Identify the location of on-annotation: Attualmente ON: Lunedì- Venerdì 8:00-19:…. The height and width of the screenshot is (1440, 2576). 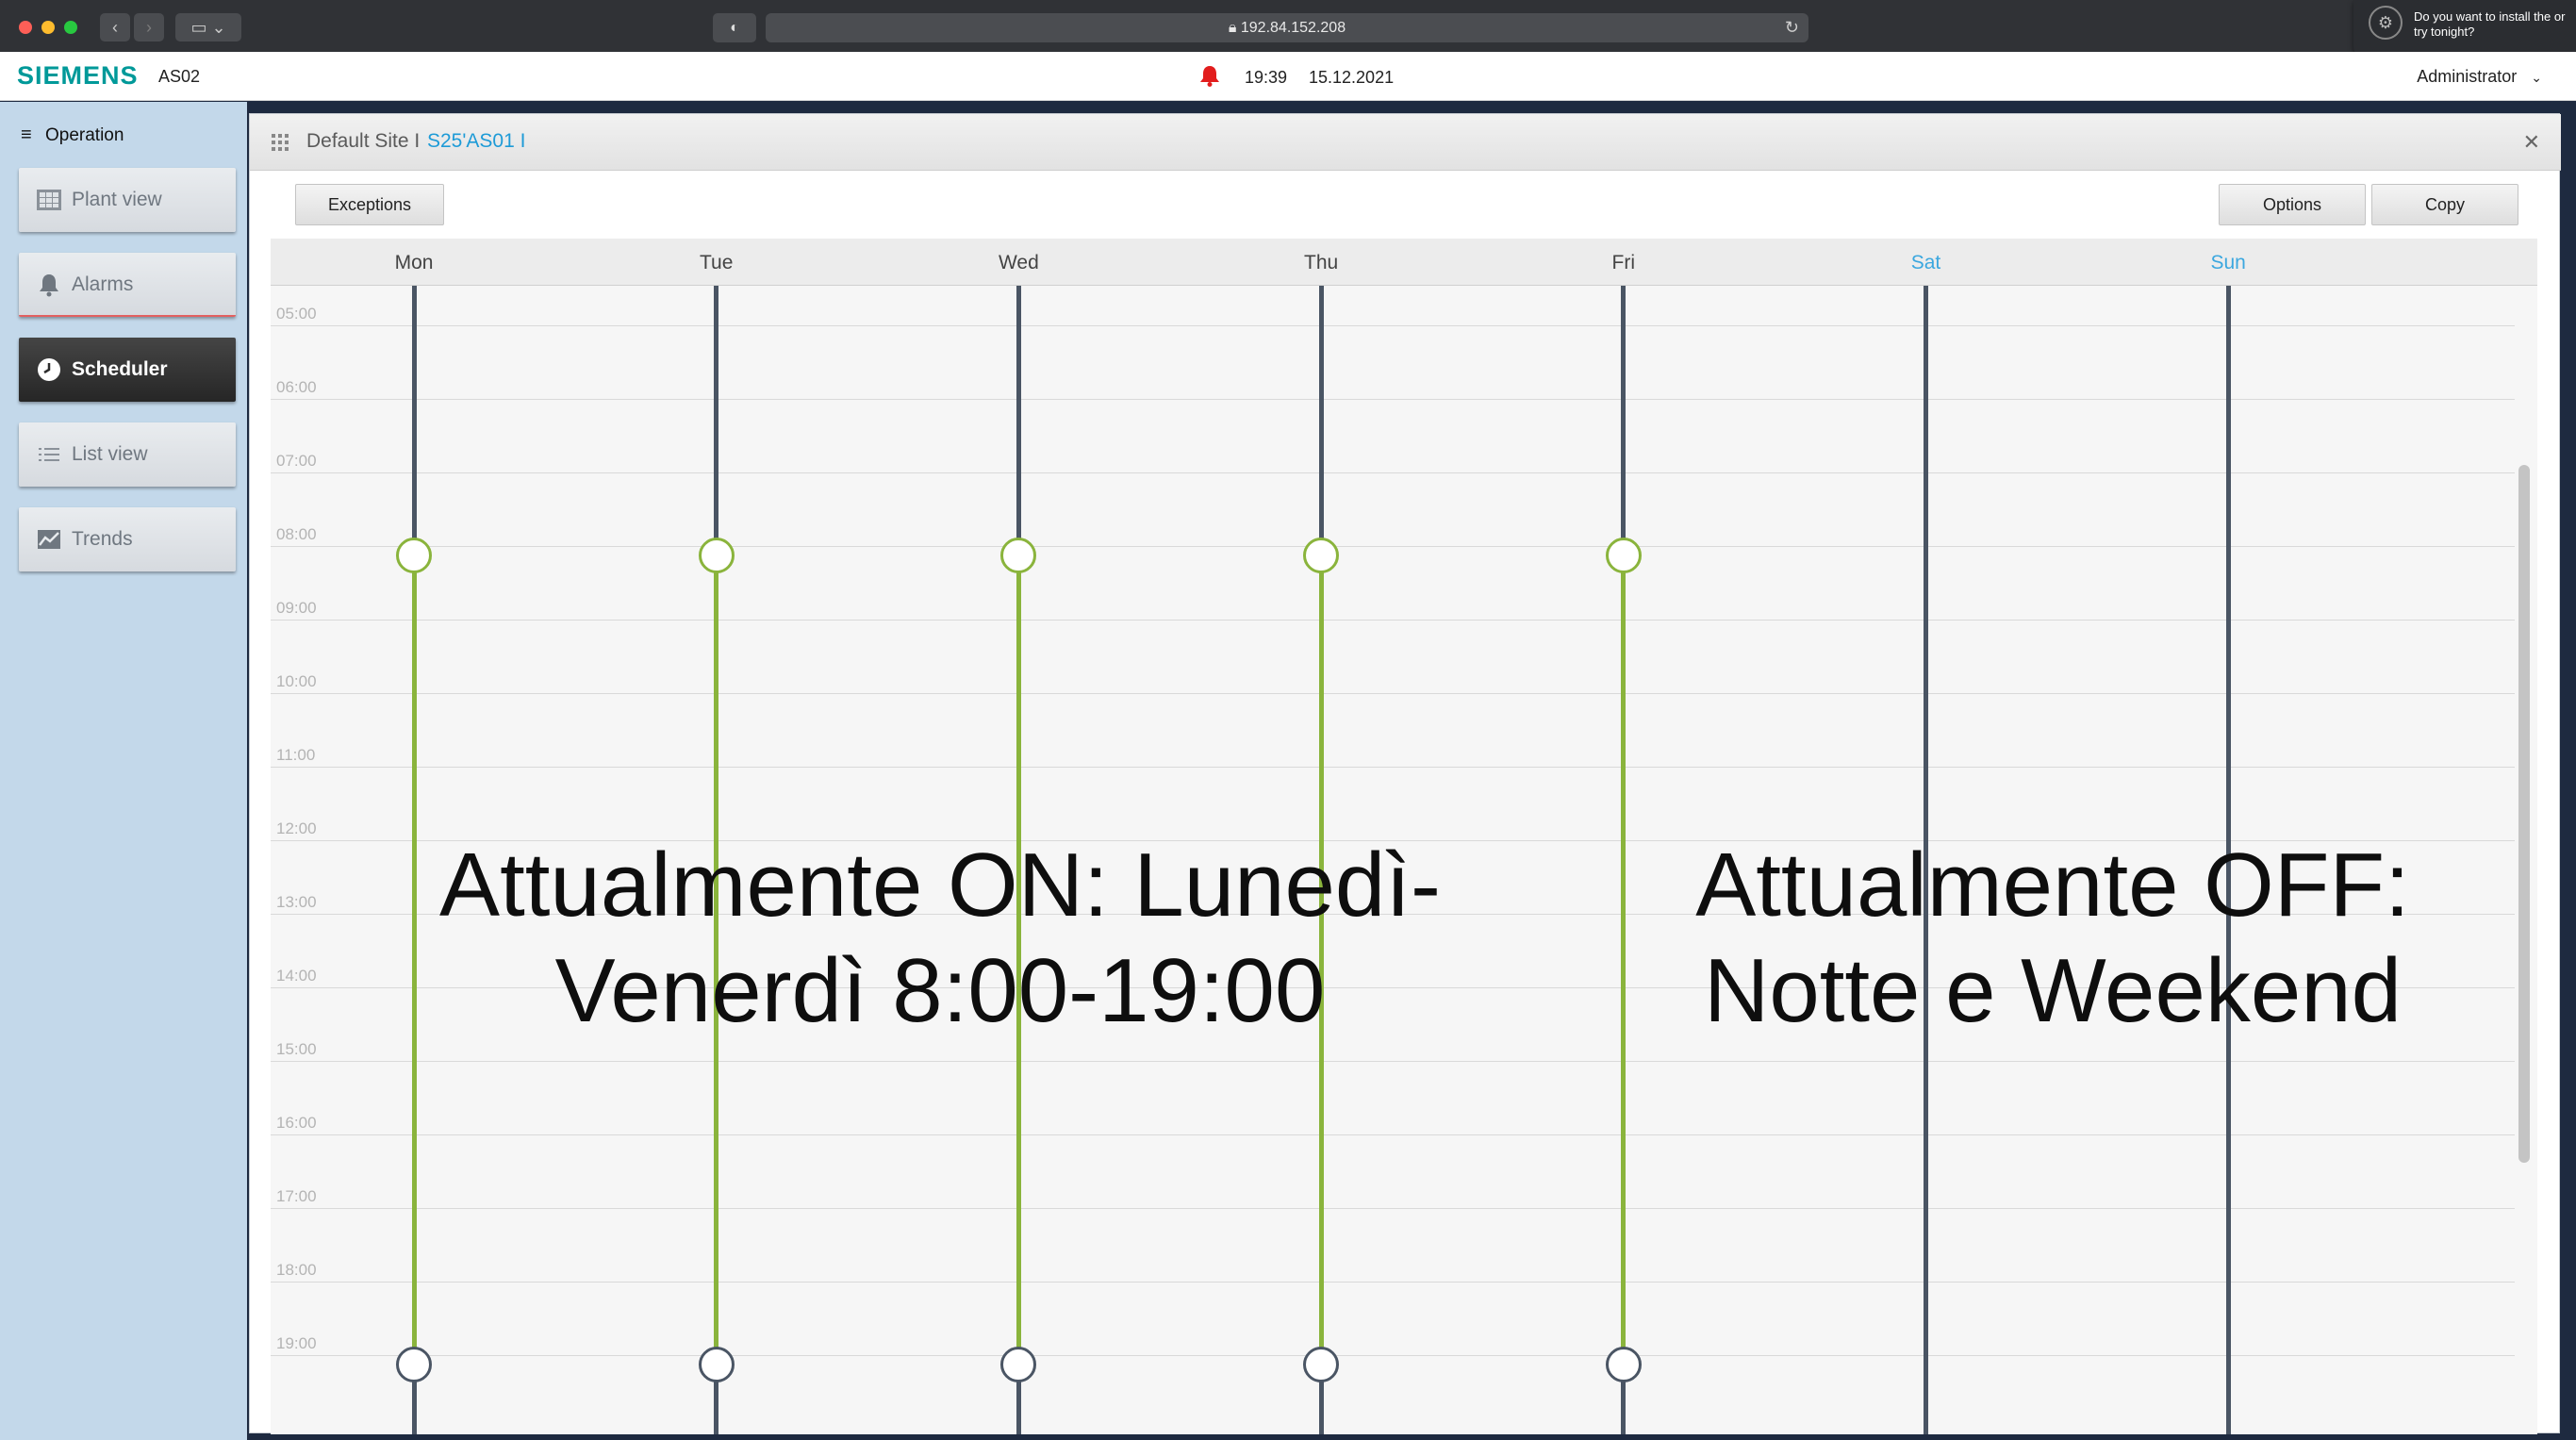
(940, 938).